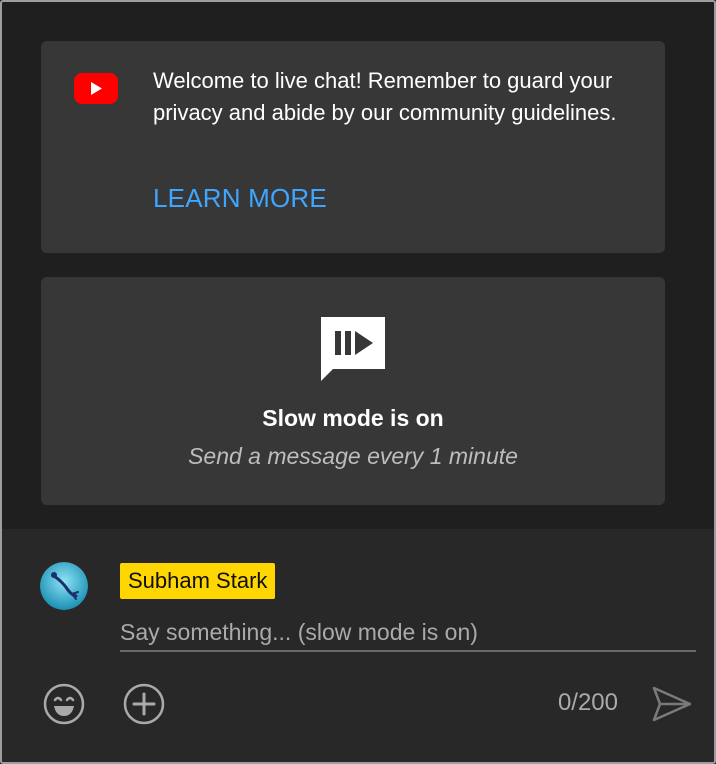 The height and width of the screenshot is (764, 716). Describe the element at coordinates (64, 704) in the screenshot. I see `emoji-icon` at that location.